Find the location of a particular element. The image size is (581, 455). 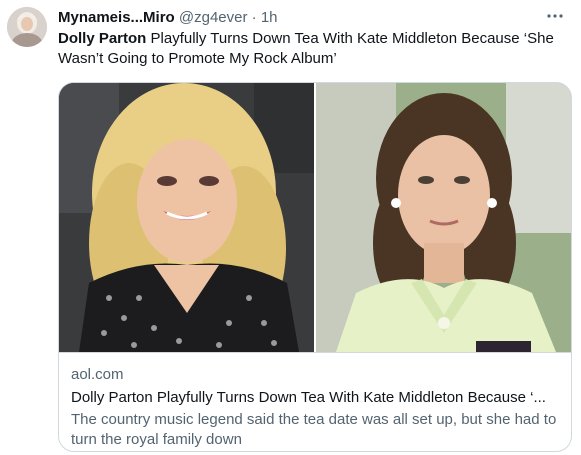

avatar-image is located at coordinates (27, 27).